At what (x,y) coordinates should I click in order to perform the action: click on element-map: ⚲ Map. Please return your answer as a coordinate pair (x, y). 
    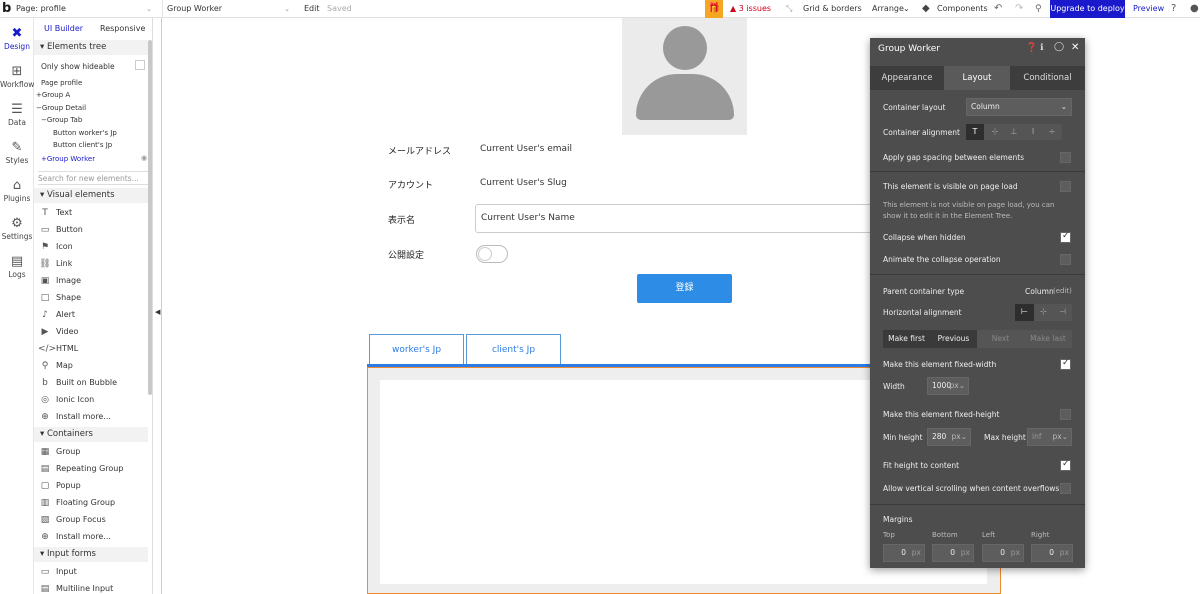
    Looking at the image, I should click on (55, 365).